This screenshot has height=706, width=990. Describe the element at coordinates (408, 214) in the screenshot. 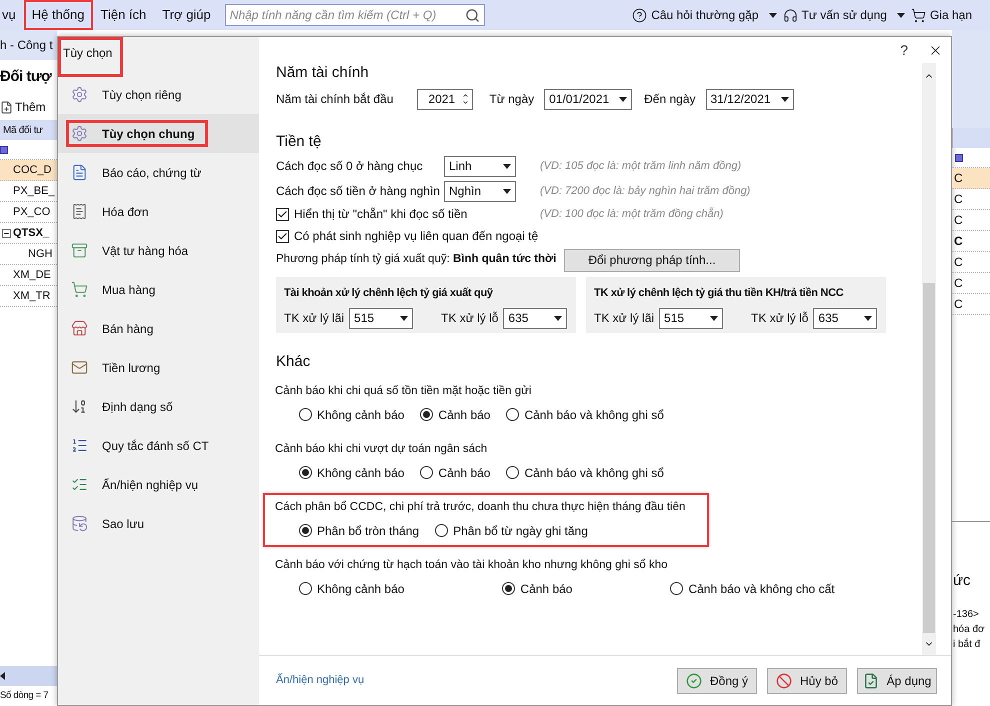

I see `checkbox-option: Hiển thị từ "chẵn" khi đọc số tiền` at that location.